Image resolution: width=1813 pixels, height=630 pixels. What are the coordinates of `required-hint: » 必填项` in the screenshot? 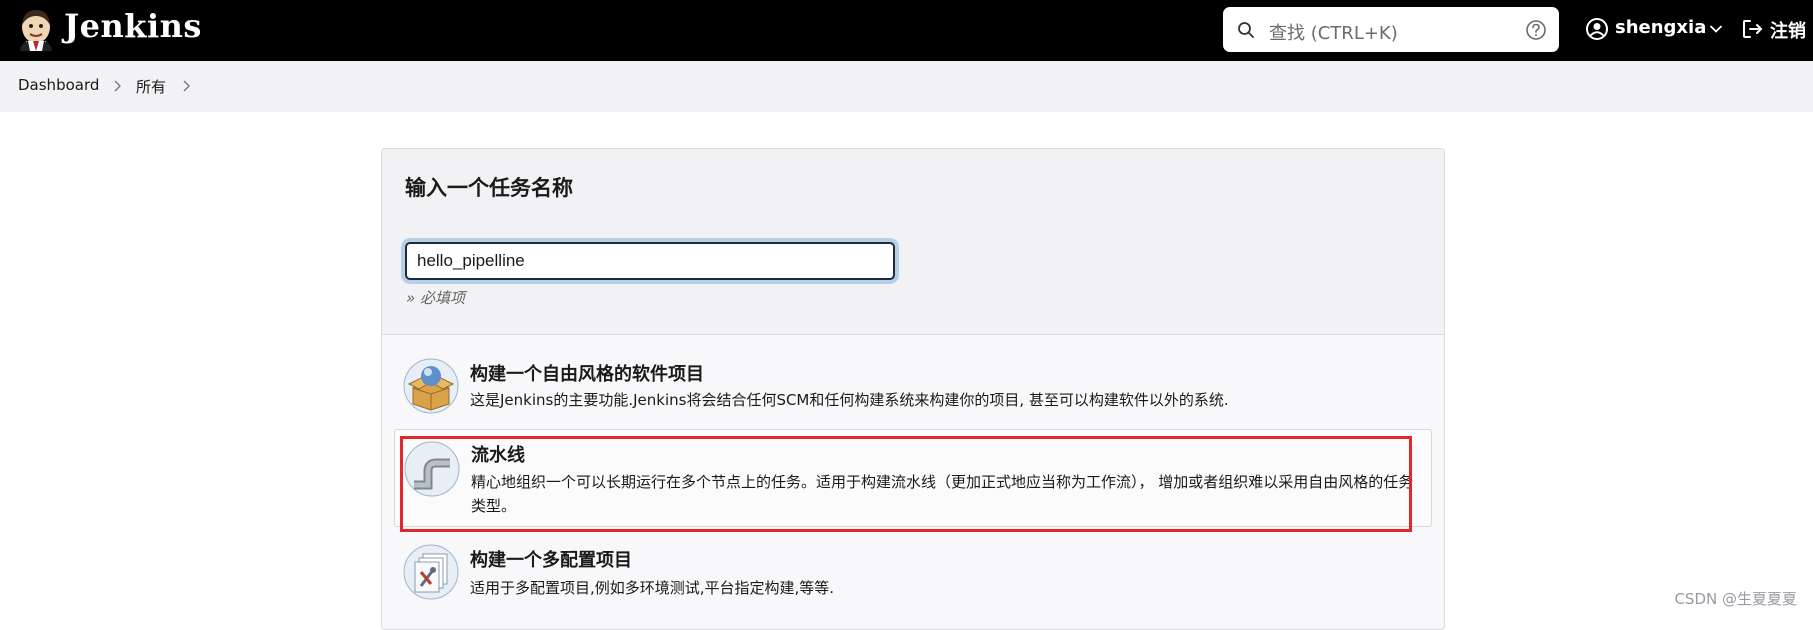 It's located at (436, 298).